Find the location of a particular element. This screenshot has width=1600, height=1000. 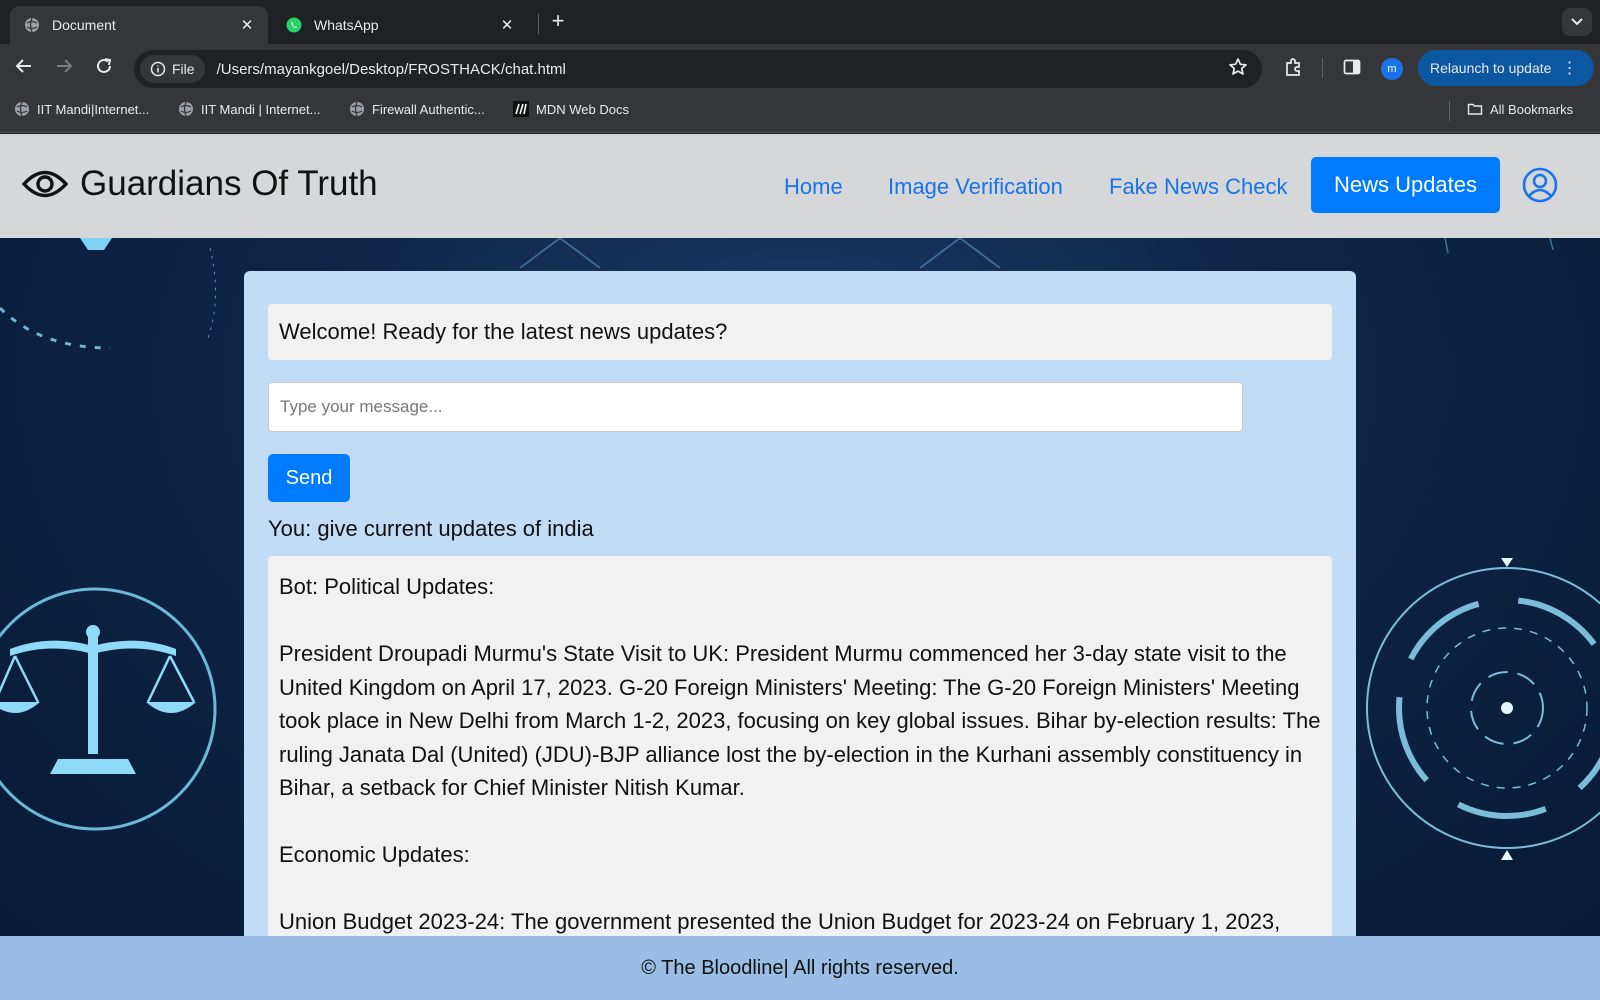

whatsapp-icon is located at coordinates (294, 25).